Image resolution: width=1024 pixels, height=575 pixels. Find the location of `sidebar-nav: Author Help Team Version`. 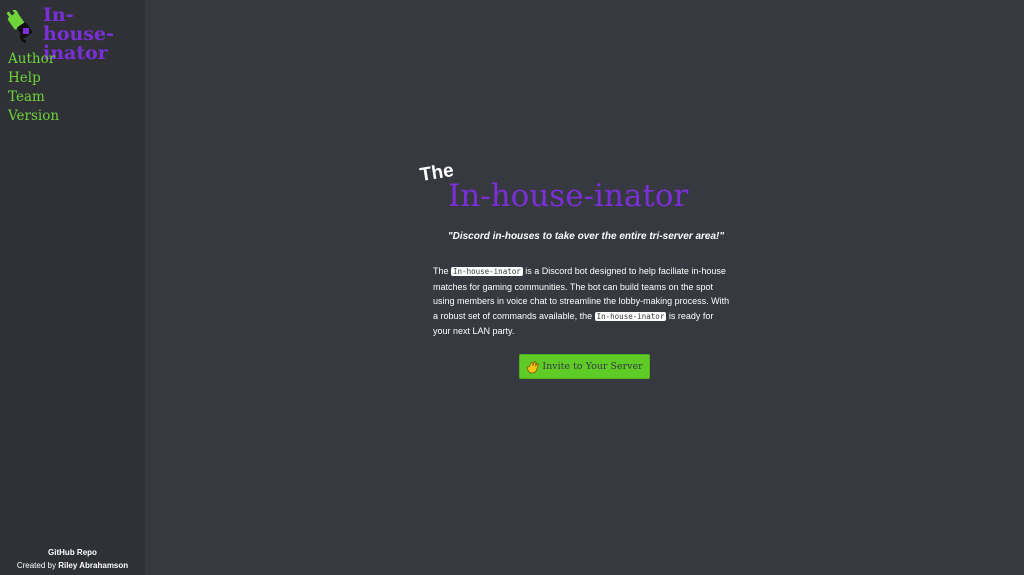

sidebar-nav: Author Help Team Version is located at coordinates (33, 88).